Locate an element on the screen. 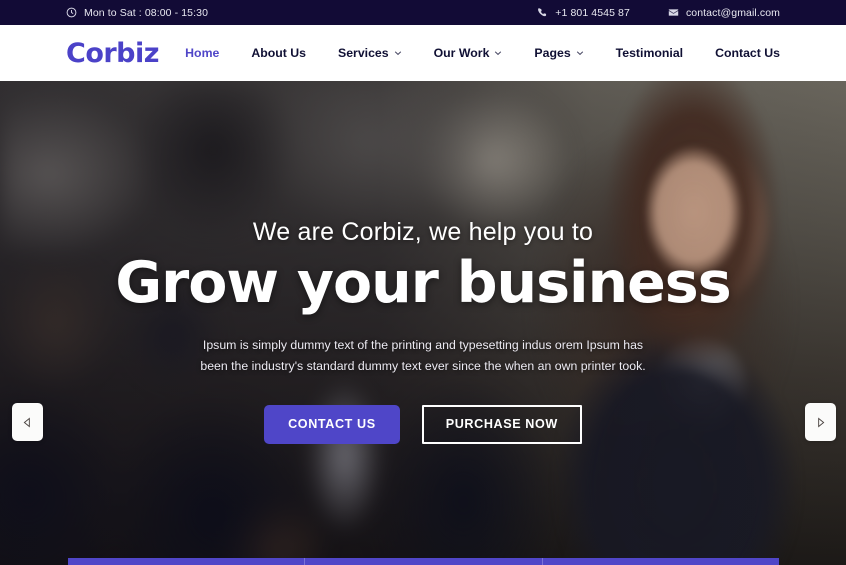  nav-item-testimonial: Testimonial is located at coordinates (649, 53).